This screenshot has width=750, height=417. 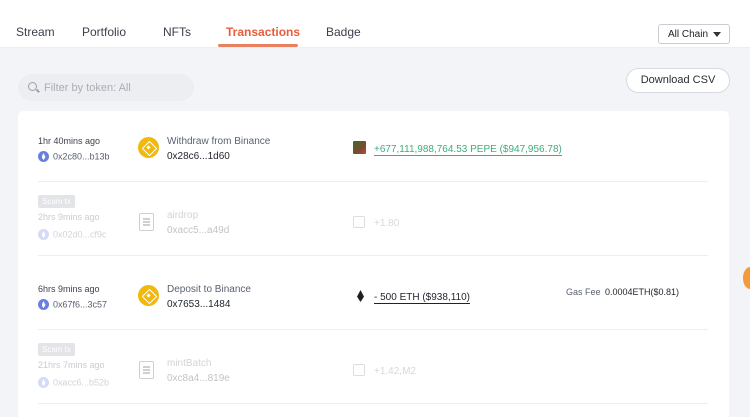 I want to click on chain-select: All Chain, so click(x=694, y=34).